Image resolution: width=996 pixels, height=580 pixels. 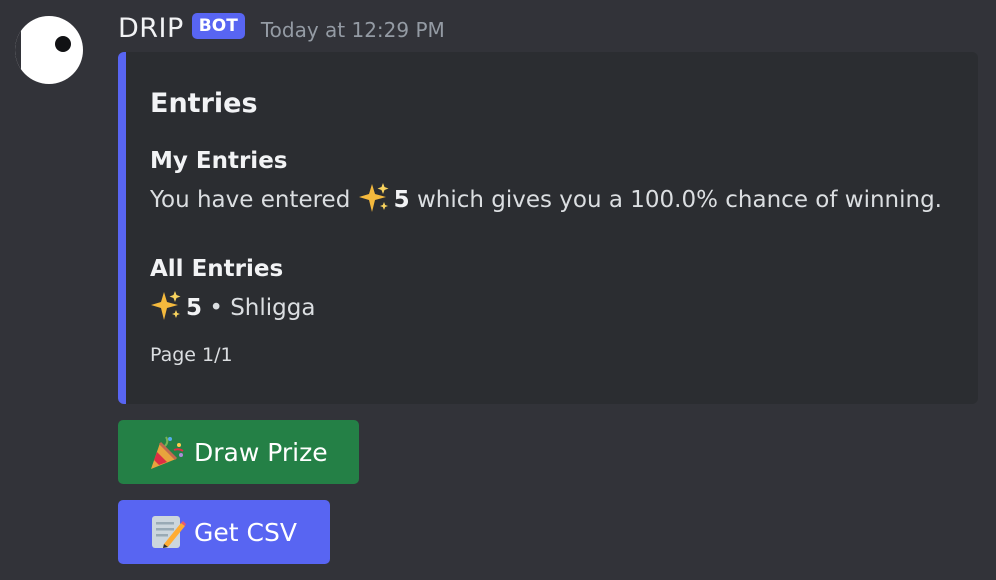 What do you see at coordinates (191, 355) in the screenshot?
I see `embed-footer-page: Page 1/1` at bounding box center [191, 355].